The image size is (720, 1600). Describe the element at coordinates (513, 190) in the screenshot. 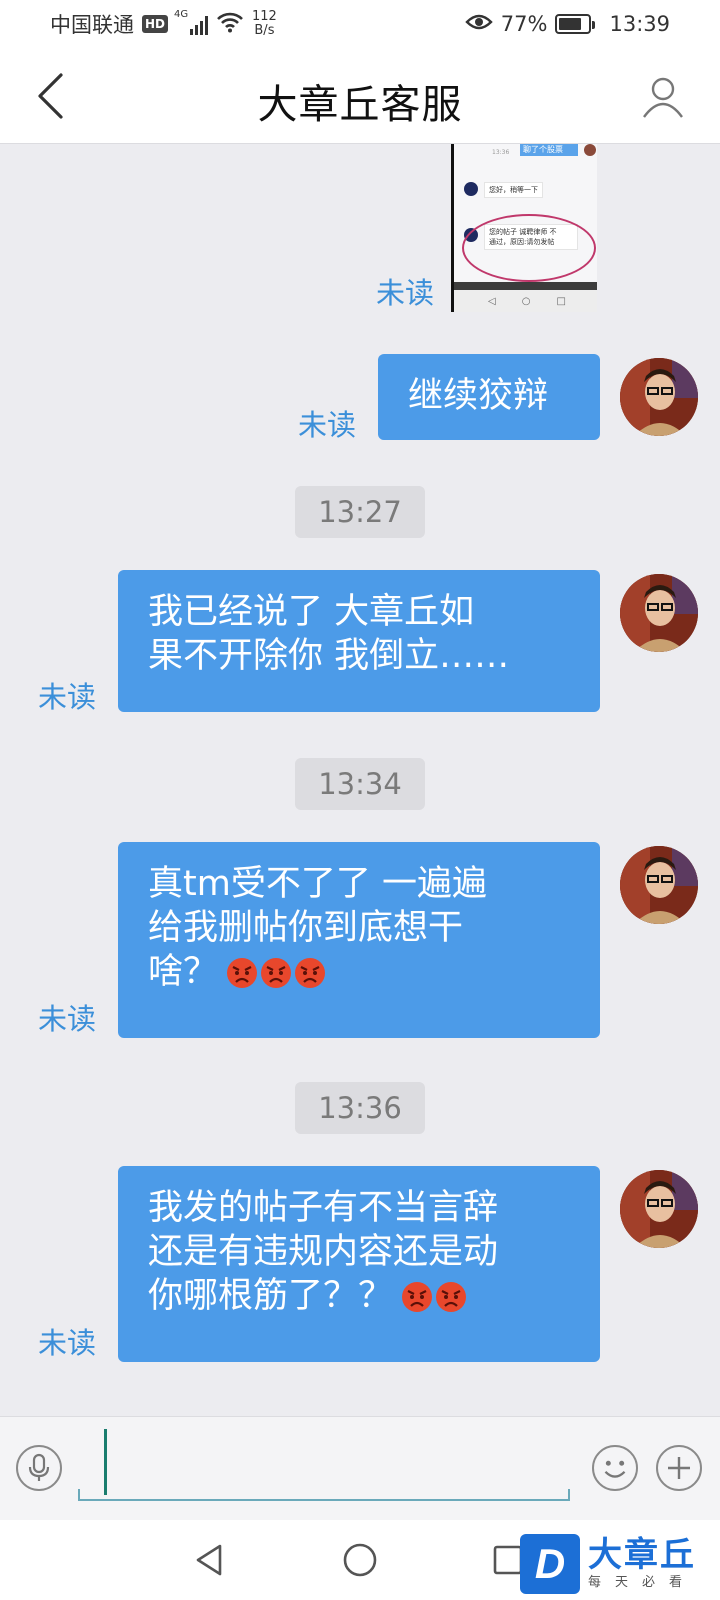

I see `thumb-greeting: 您好，稍等一下` at that location.